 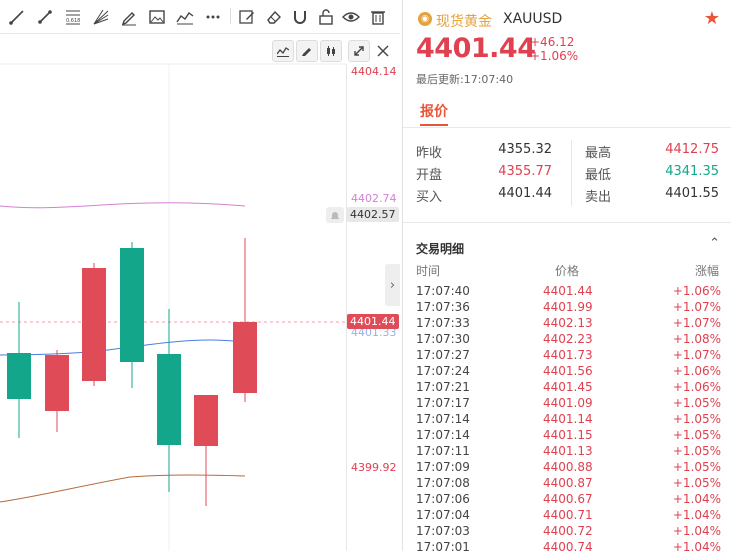 What do you see at coordinates (443, 499) in the screenshot?
I see `trade-time: 17:07:06` at bounding box center [443, 499].